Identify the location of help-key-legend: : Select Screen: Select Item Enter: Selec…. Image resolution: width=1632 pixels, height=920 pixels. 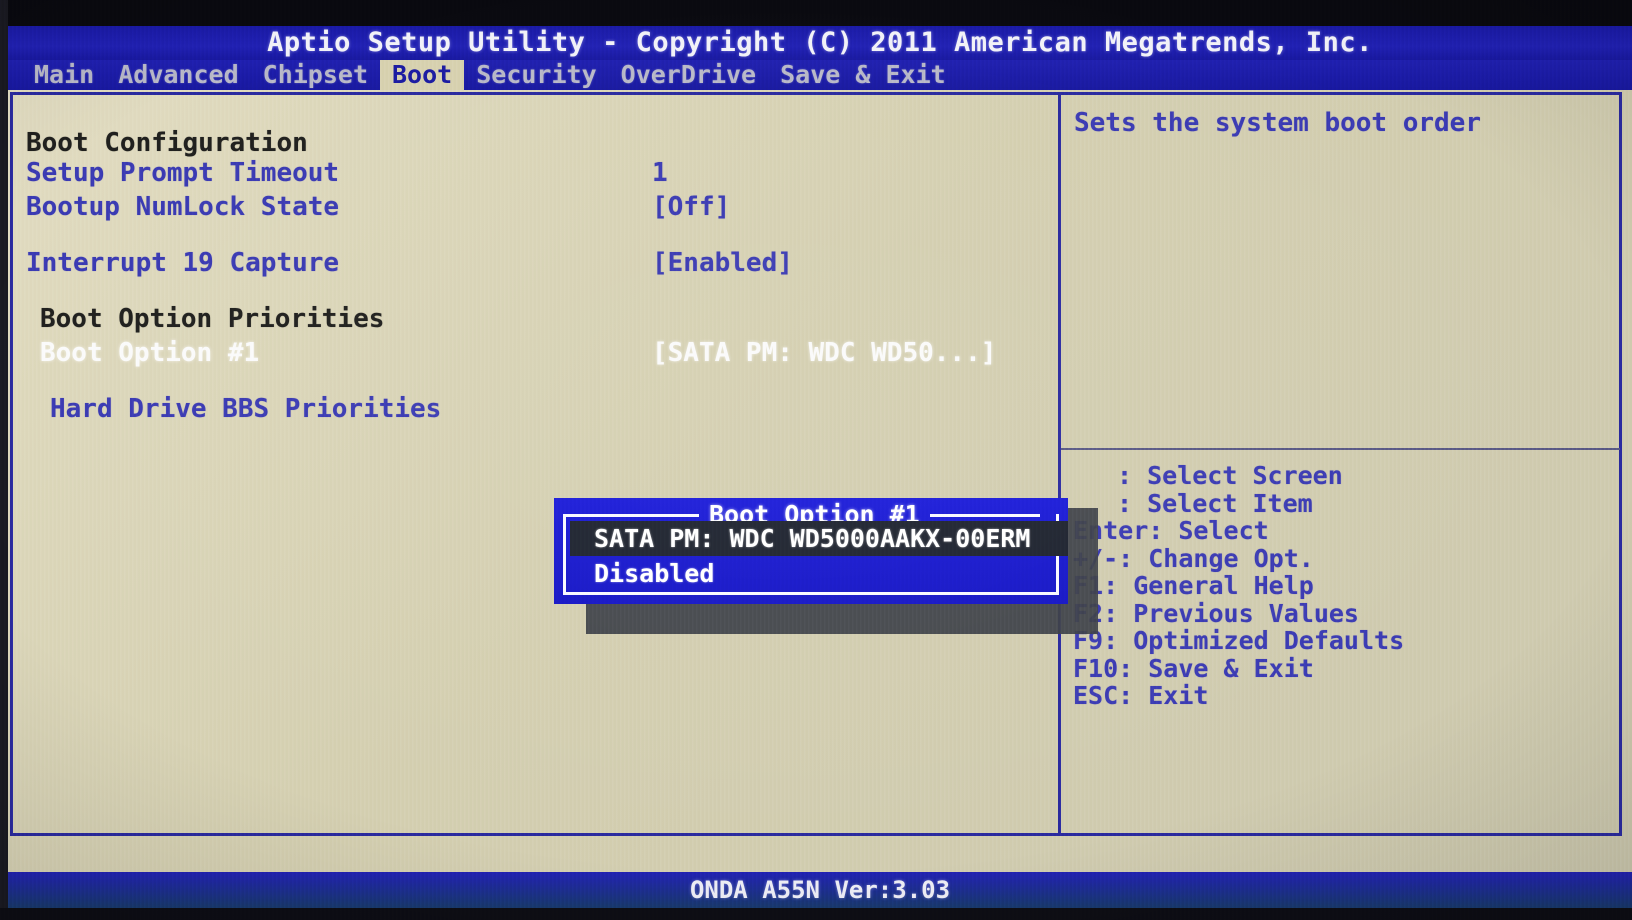
(1343, 586).